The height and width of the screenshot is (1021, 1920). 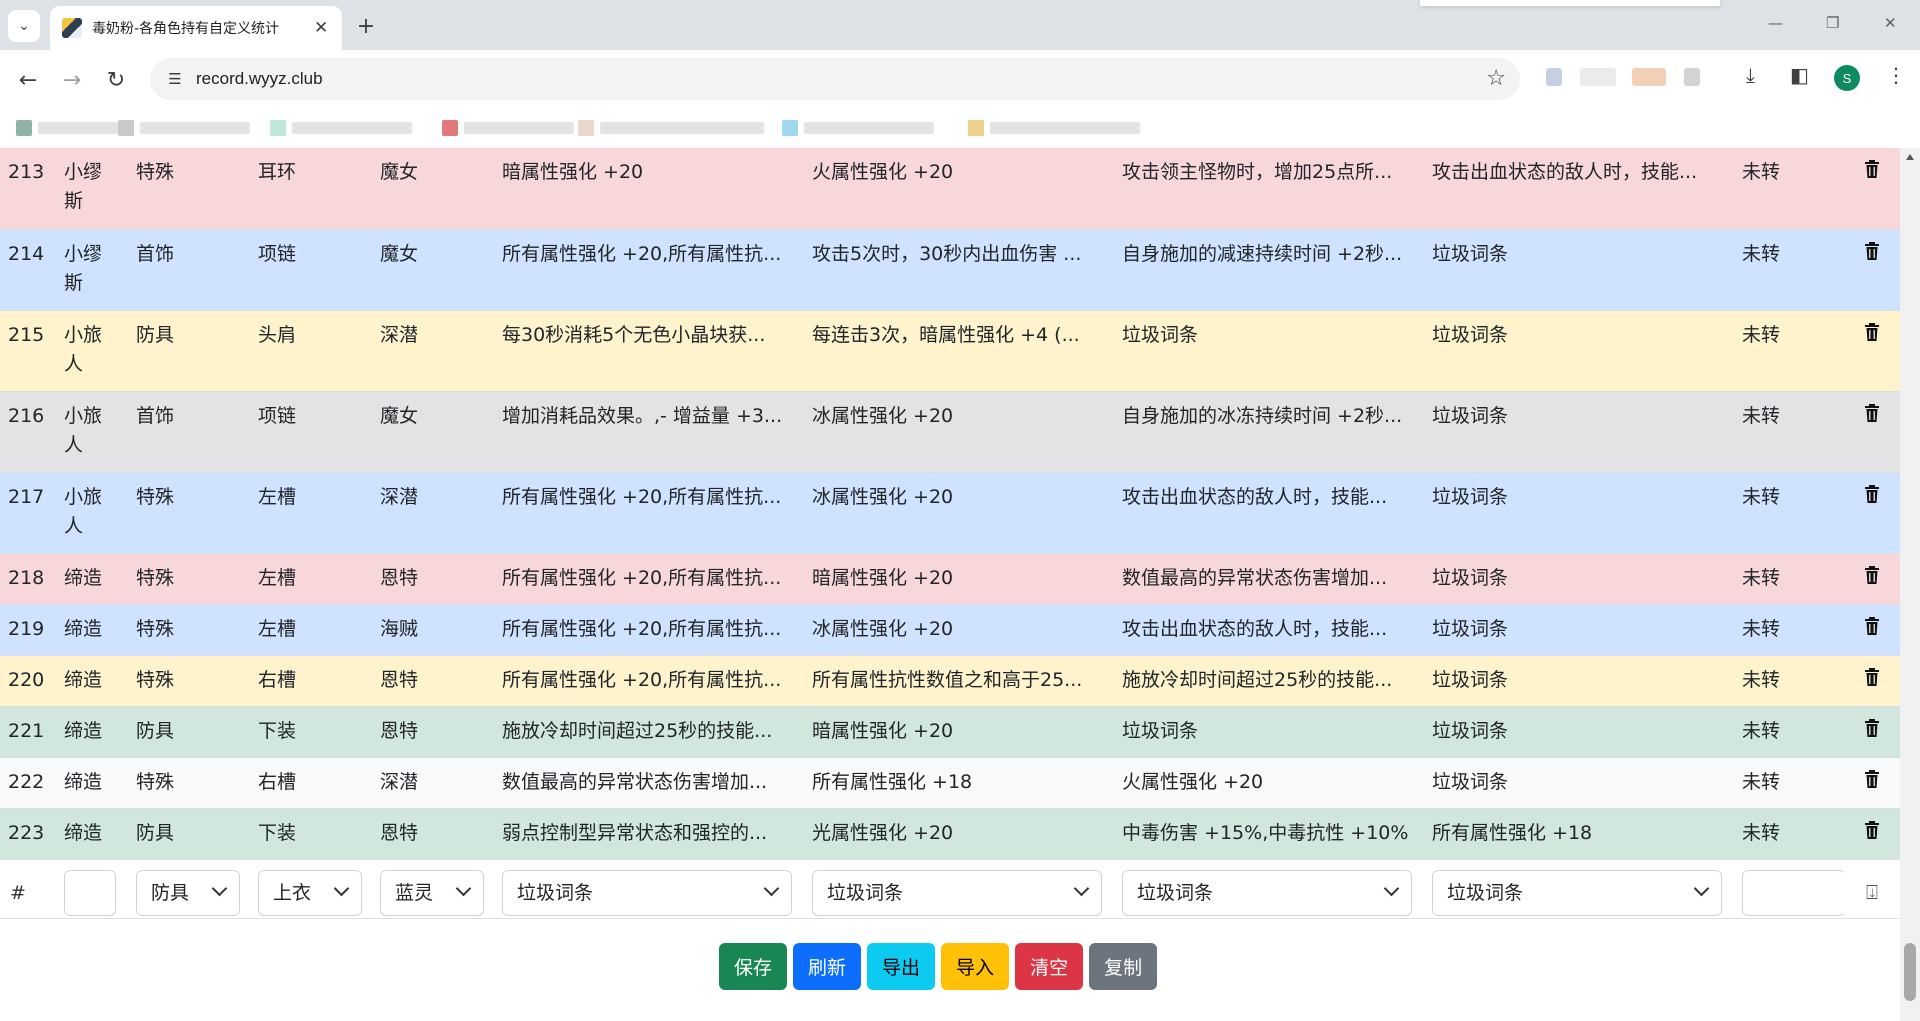 I want to click on new-tab-plus-icon: +, so click(x=366, y=26).